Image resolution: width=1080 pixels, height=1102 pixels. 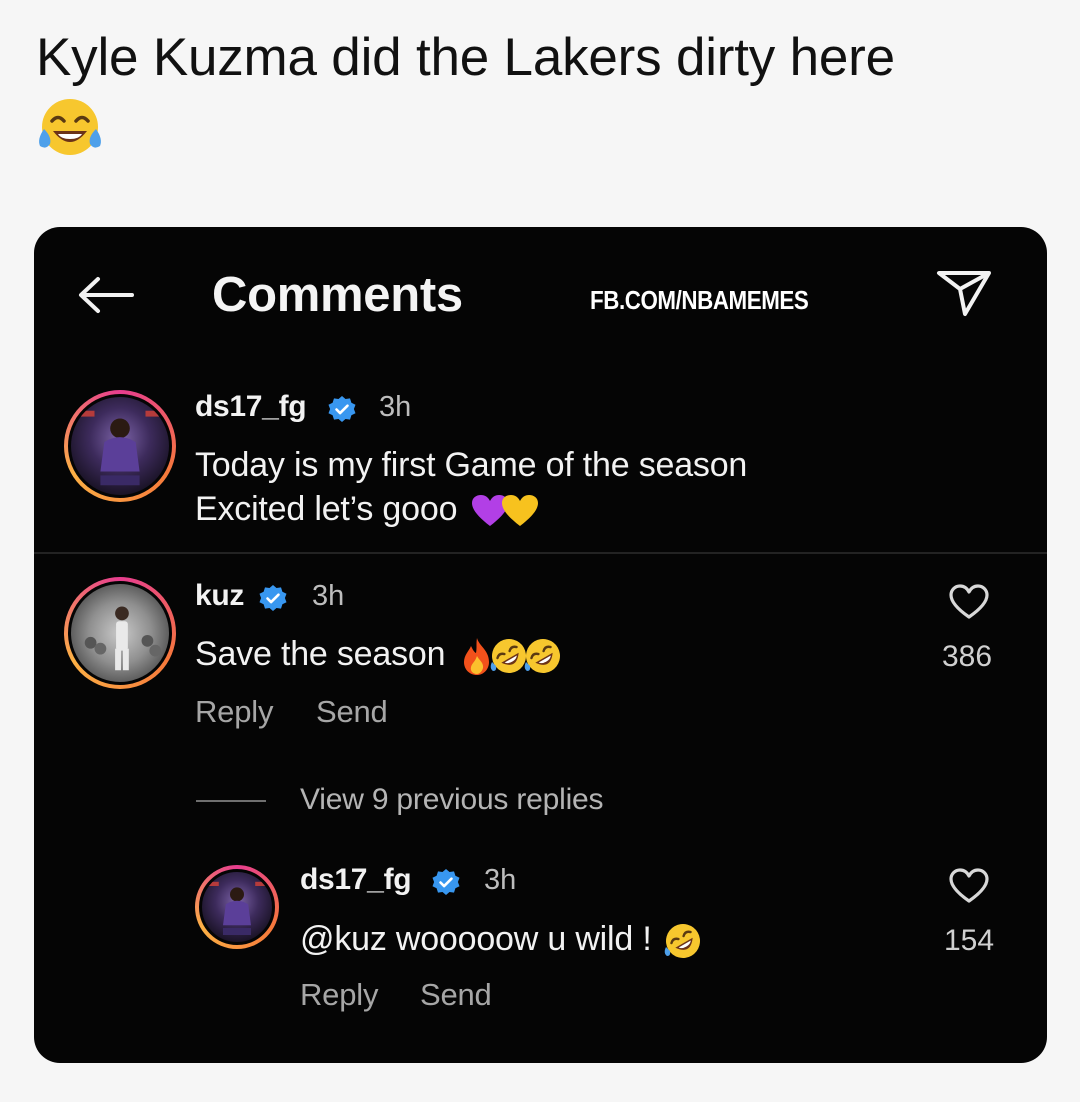 What do you see at coordinates (699, 300) in the screenshot?
I see `watermark-text: FB.COM/NBAMEMES` at bounding box center [699, 300].